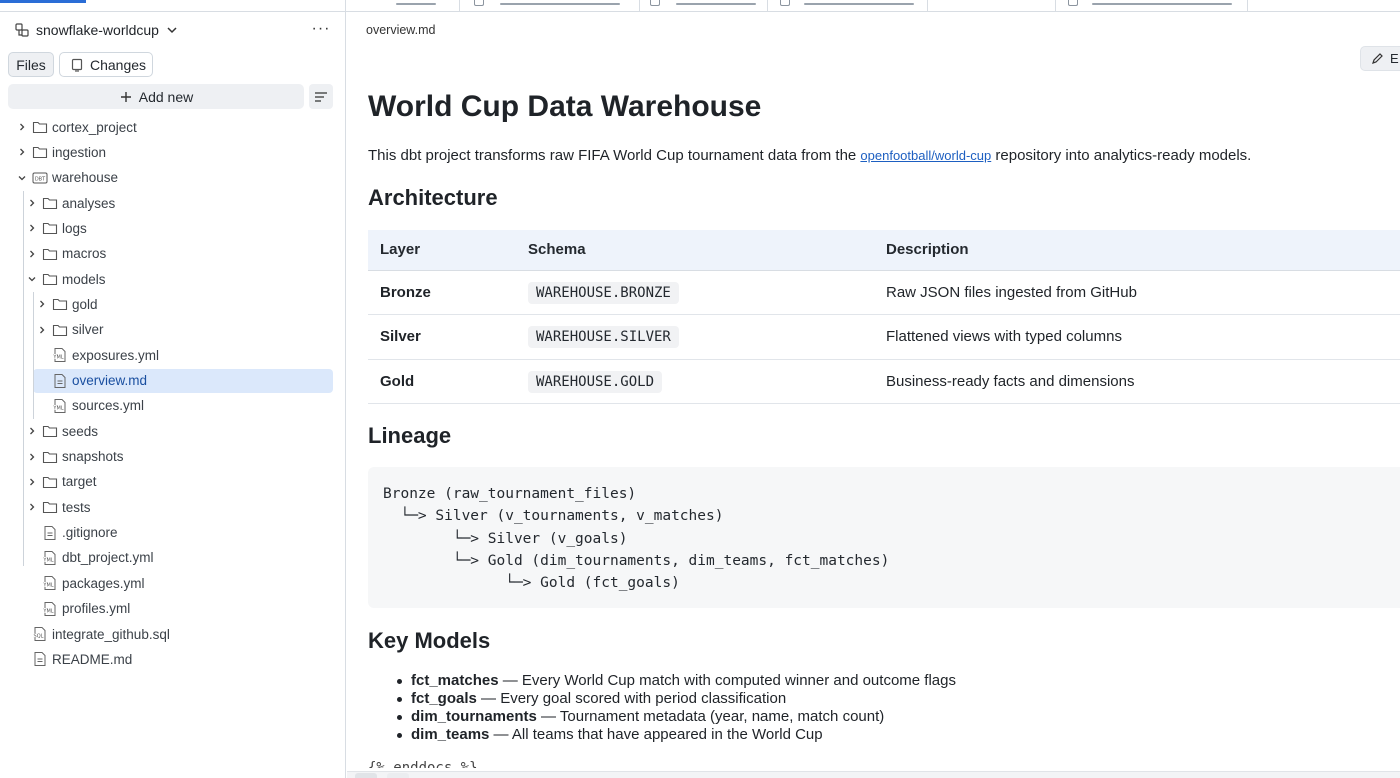 This screenshot has width=1400, height=778. I want to click on tree-item-label: integrate_github.sql, so click(111, 634).